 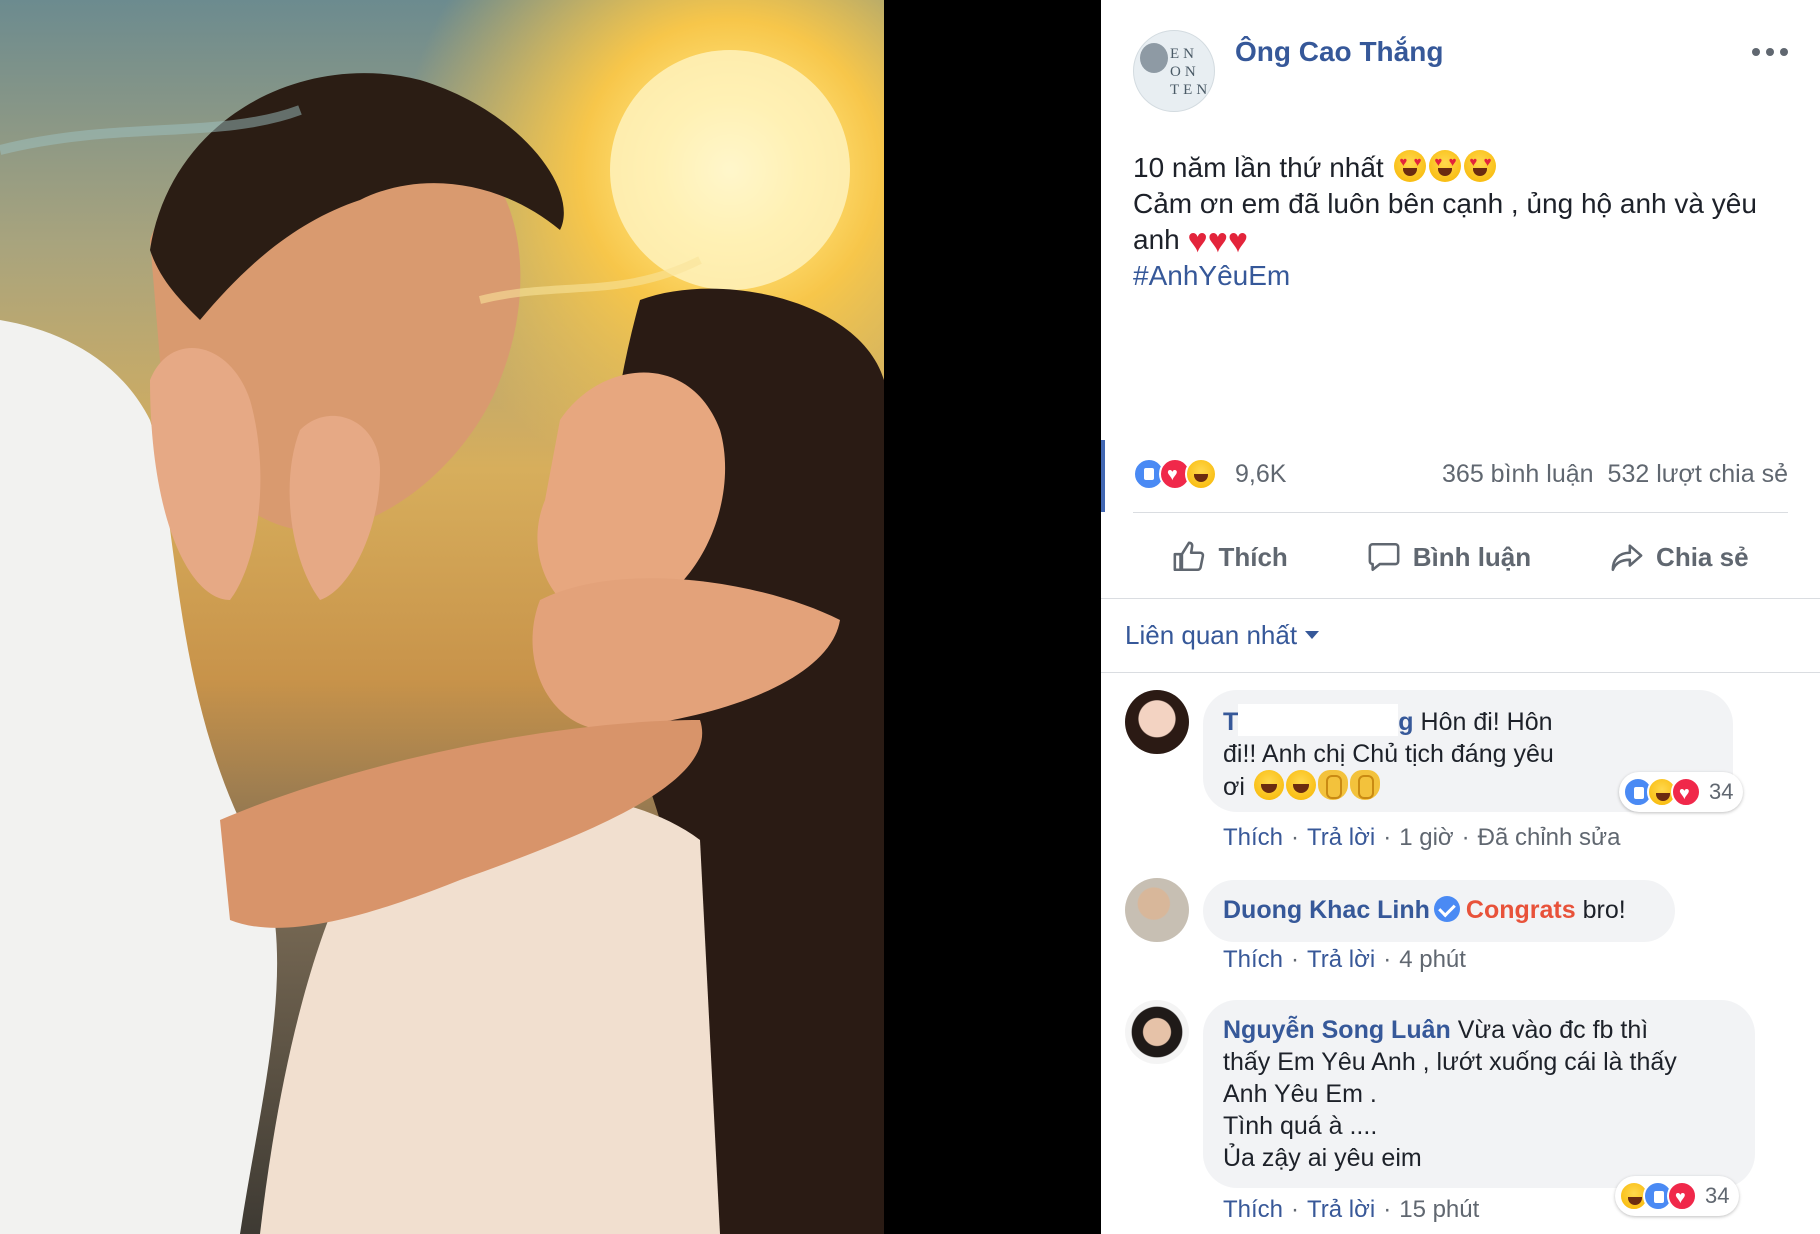 I want to click on comment-meta: Thích · Trả lời · 4 phút, so click(x=1344, y=959).